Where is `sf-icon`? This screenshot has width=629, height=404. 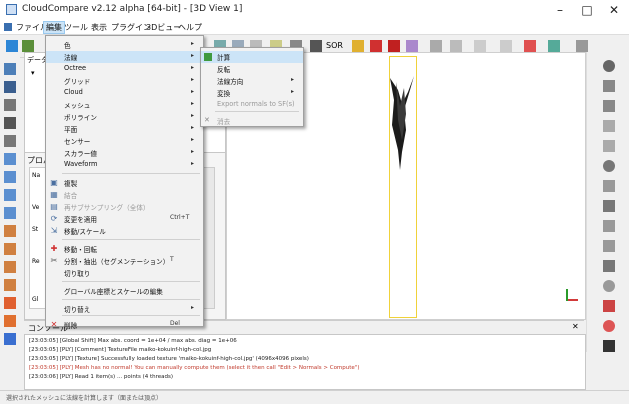 sf-icon is located at coordinates (480, 46).